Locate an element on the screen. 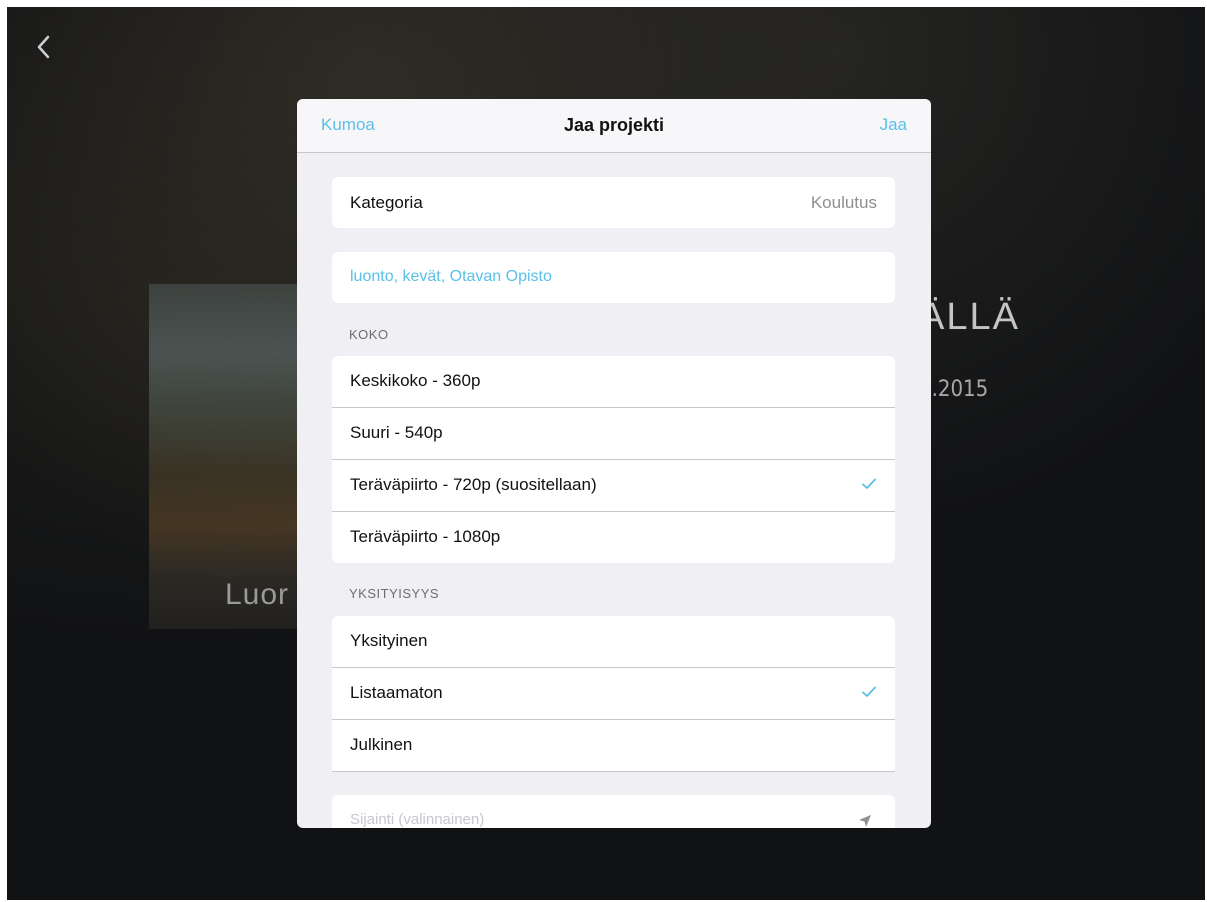  modal-navbar: Kumoa Jaa projekti Jaa is located at coordinates (614, 126).